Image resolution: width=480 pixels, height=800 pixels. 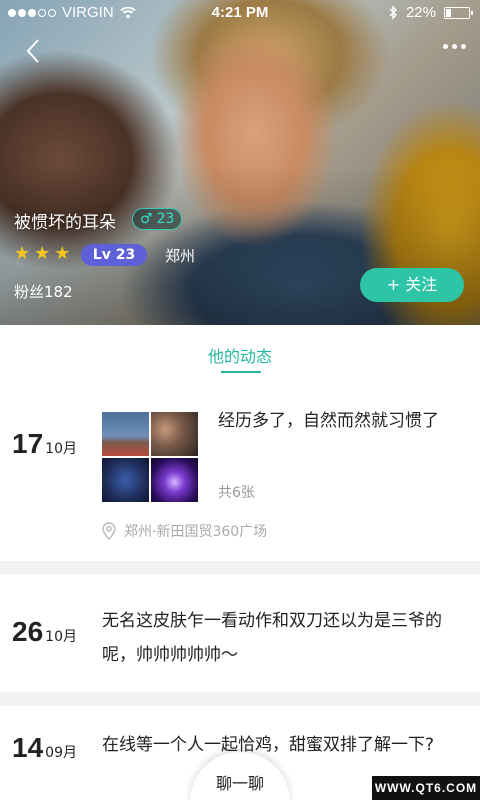 I want to click on activity-tab-bar: 他的动态, so click(x=240, y=355).